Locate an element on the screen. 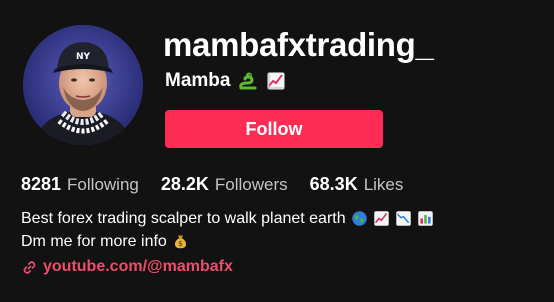  link-icon is located at coordinates (29, 267).